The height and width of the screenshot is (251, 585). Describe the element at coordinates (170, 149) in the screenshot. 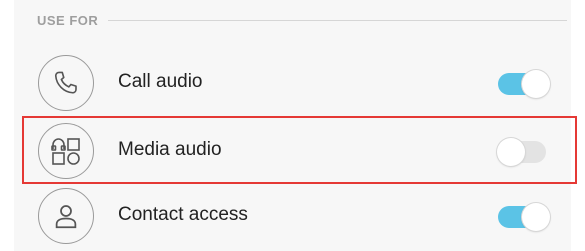

I see `row-label: Media audio` at that location.